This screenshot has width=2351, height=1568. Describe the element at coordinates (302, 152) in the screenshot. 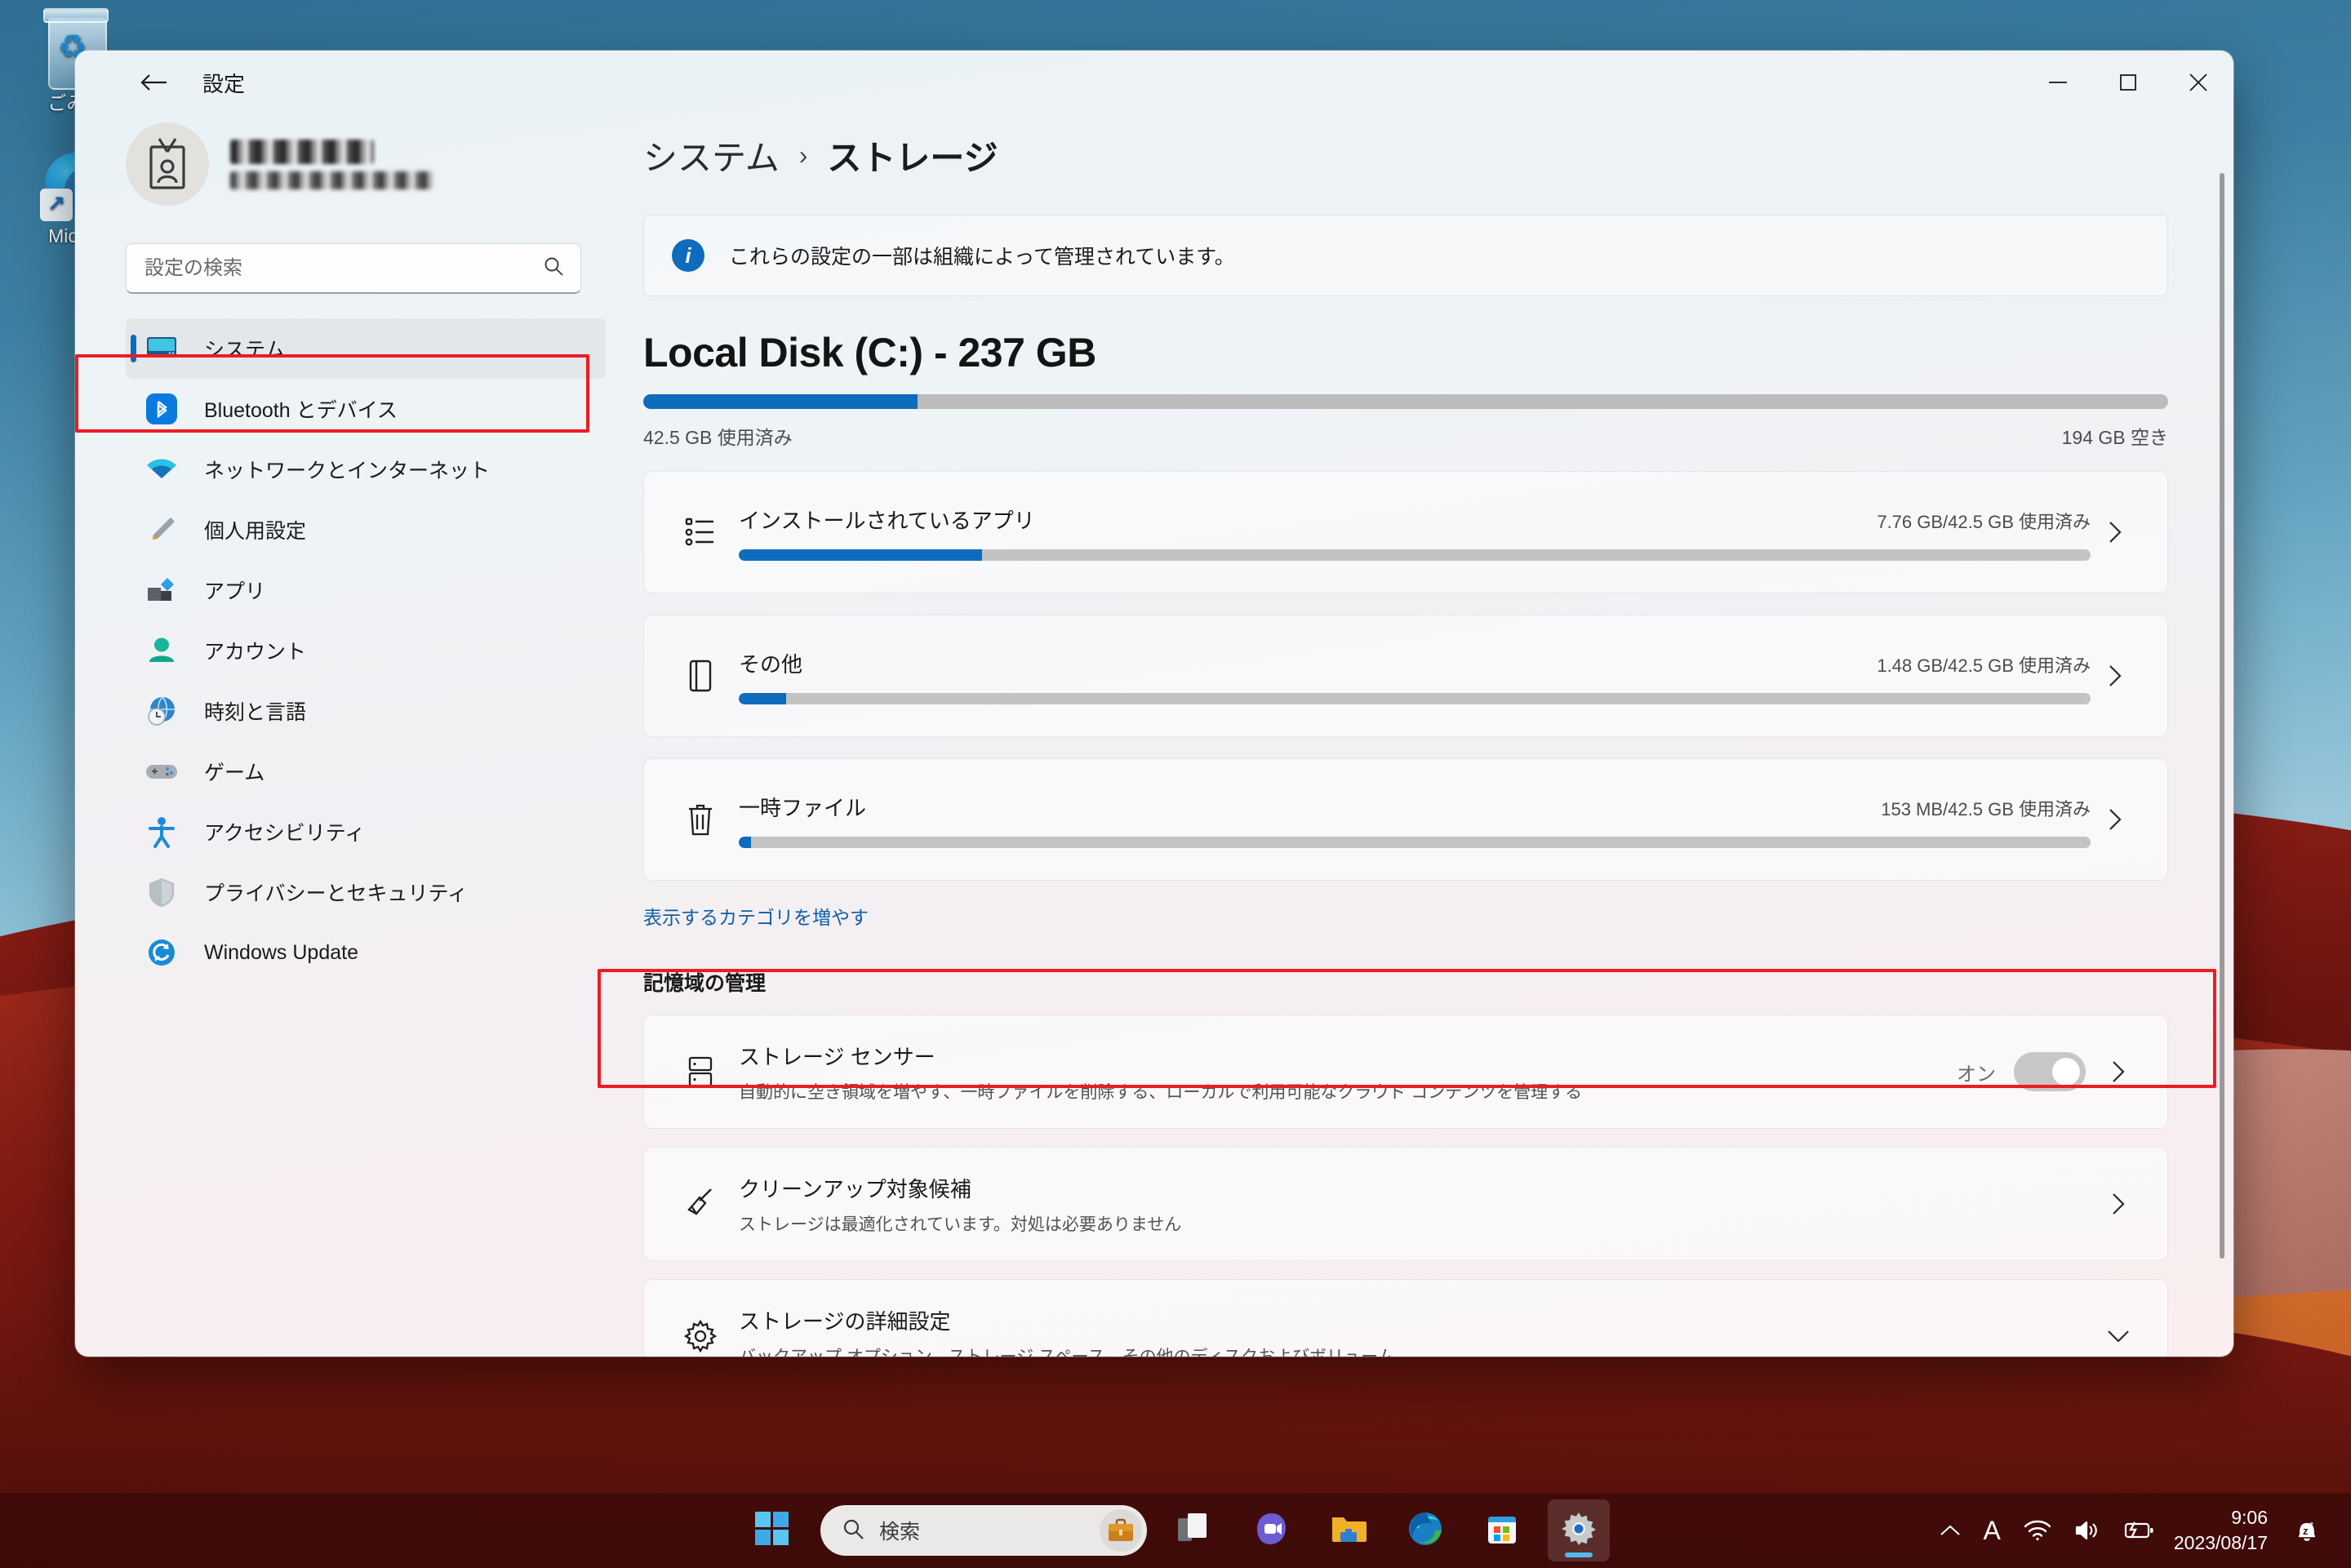

I see `account-name-redacted` at that location.